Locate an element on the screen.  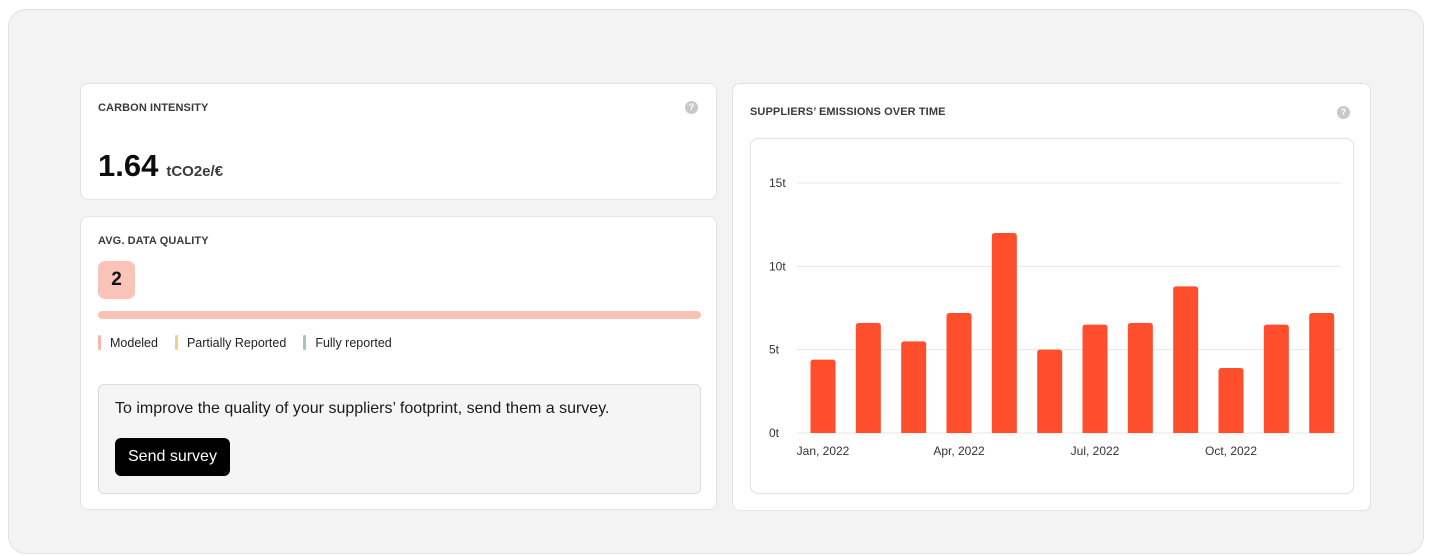
y-tick-label: 0t is located at coordinates (774, 433).